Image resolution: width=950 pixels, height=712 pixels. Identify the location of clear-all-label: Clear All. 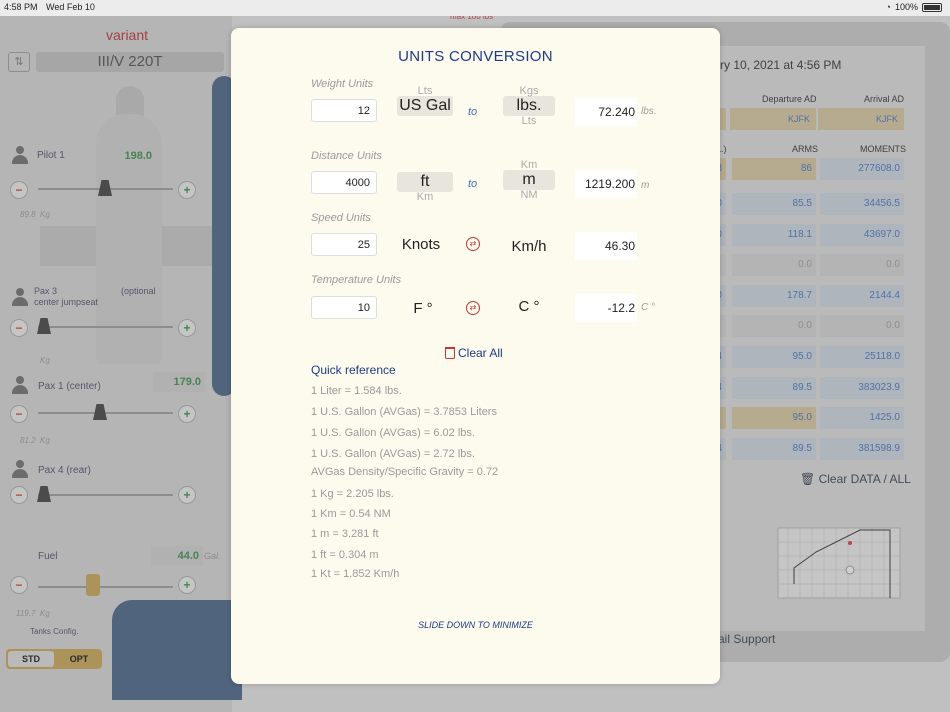
(480, 353).